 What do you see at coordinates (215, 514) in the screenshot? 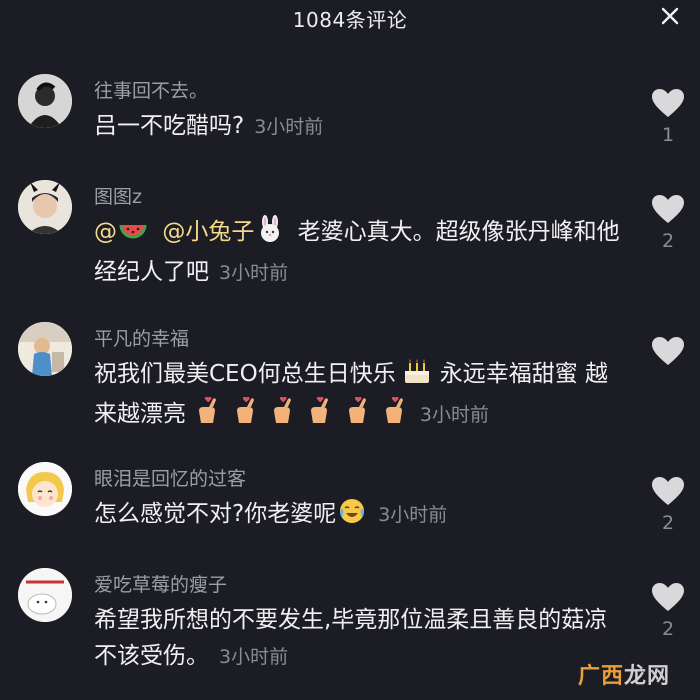
I see `comment-body: 怎么感觉不对?你老婆呢` at bounding box center [215, 514].